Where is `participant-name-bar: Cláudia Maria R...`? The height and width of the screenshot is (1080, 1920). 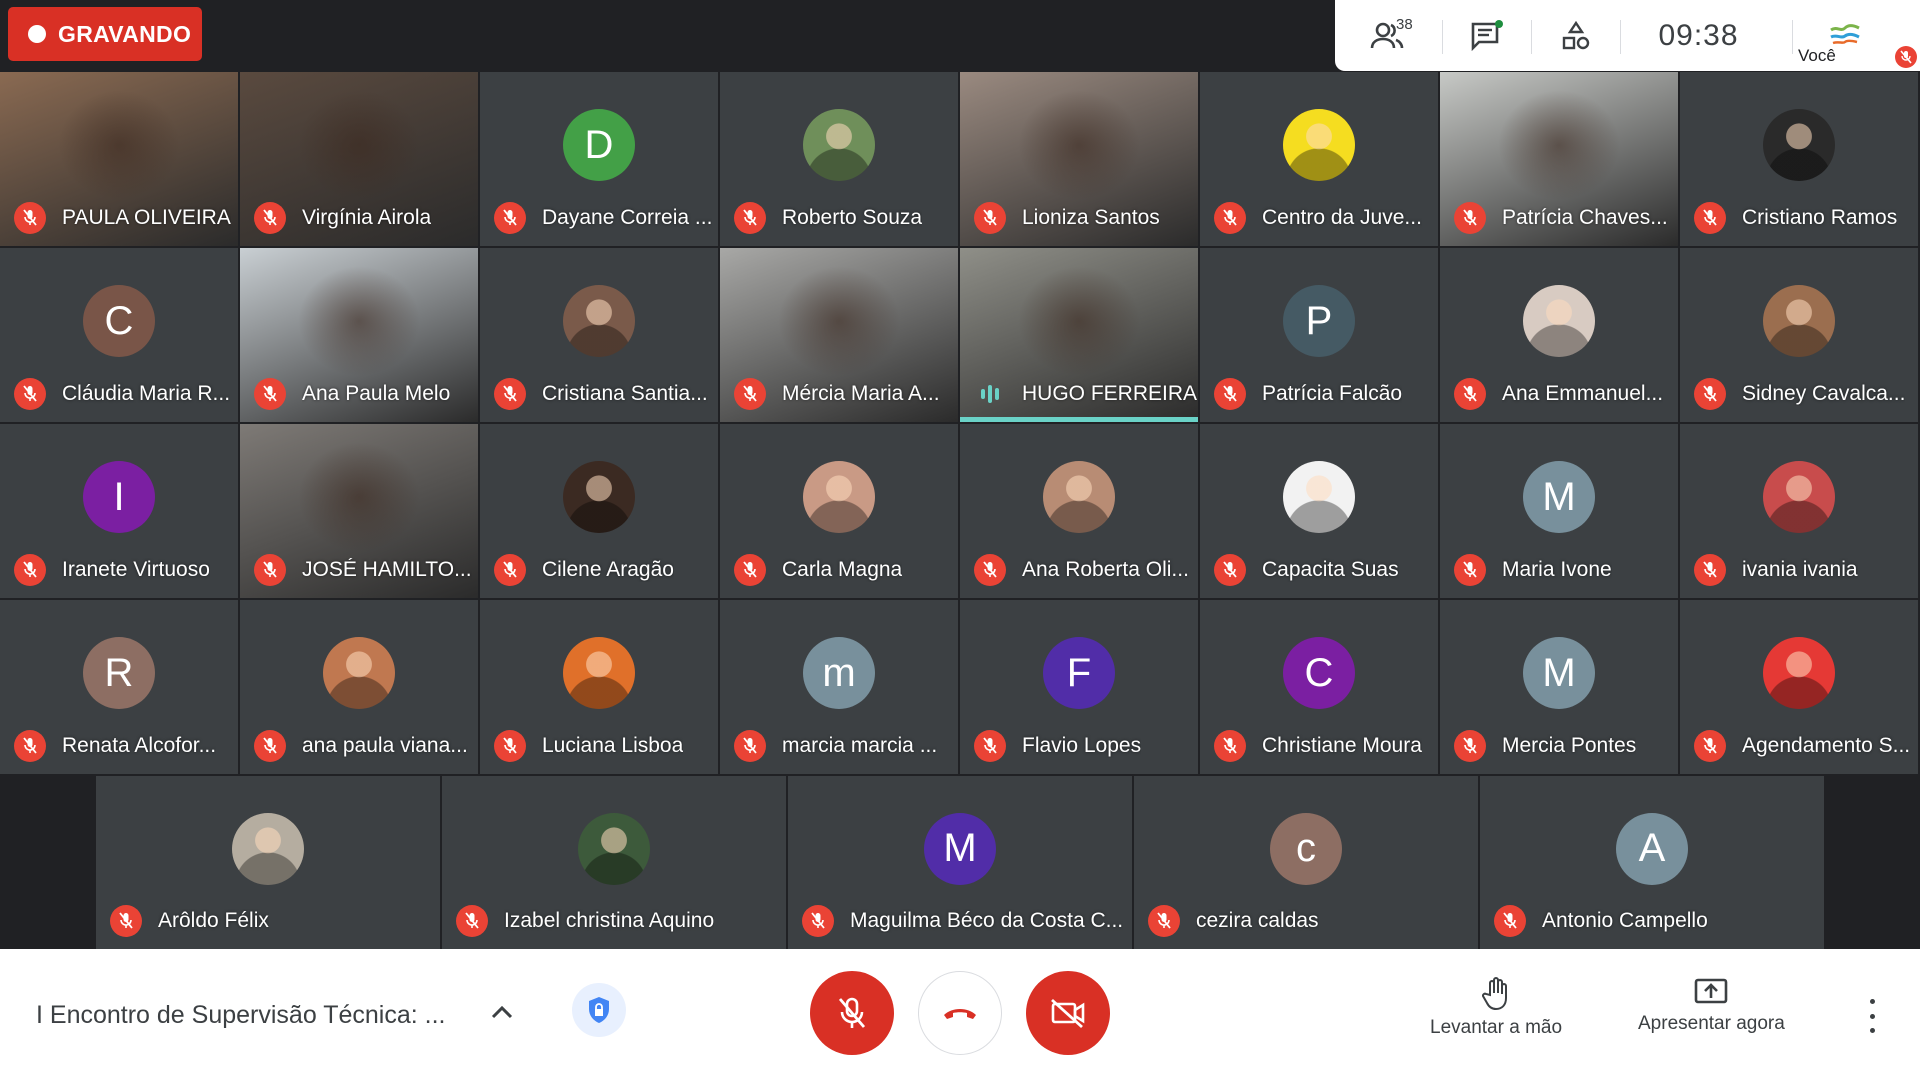 participant-name-bar: Cláudia Maria R... is located at coordinates (122, 394).